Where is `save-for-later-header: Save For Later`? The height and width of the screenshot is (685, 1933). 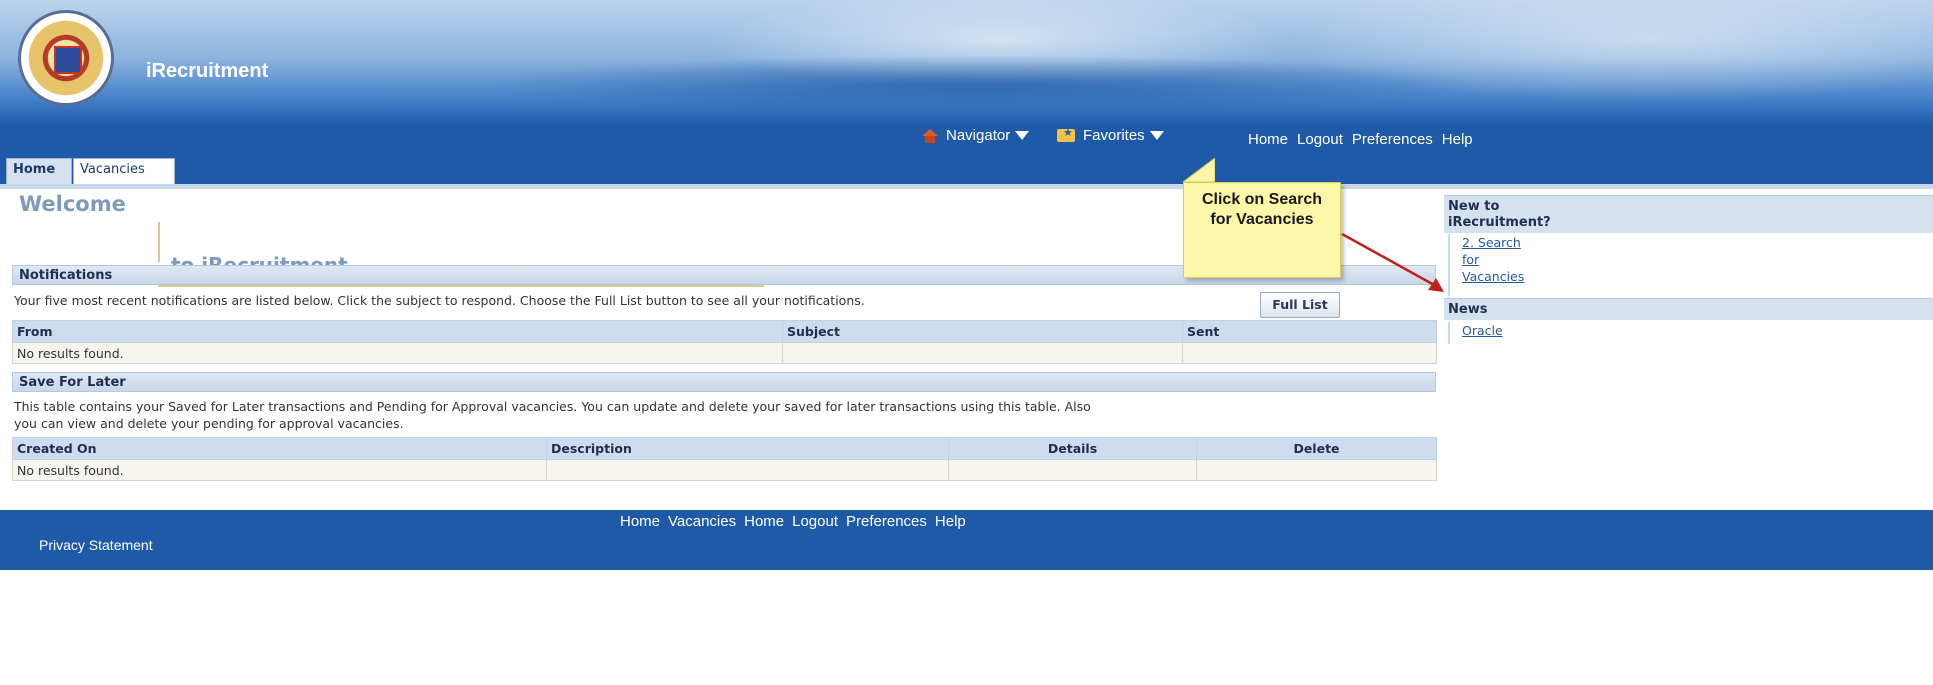
save-for-later-header: Save For Later is located at coordinates (724, 382).